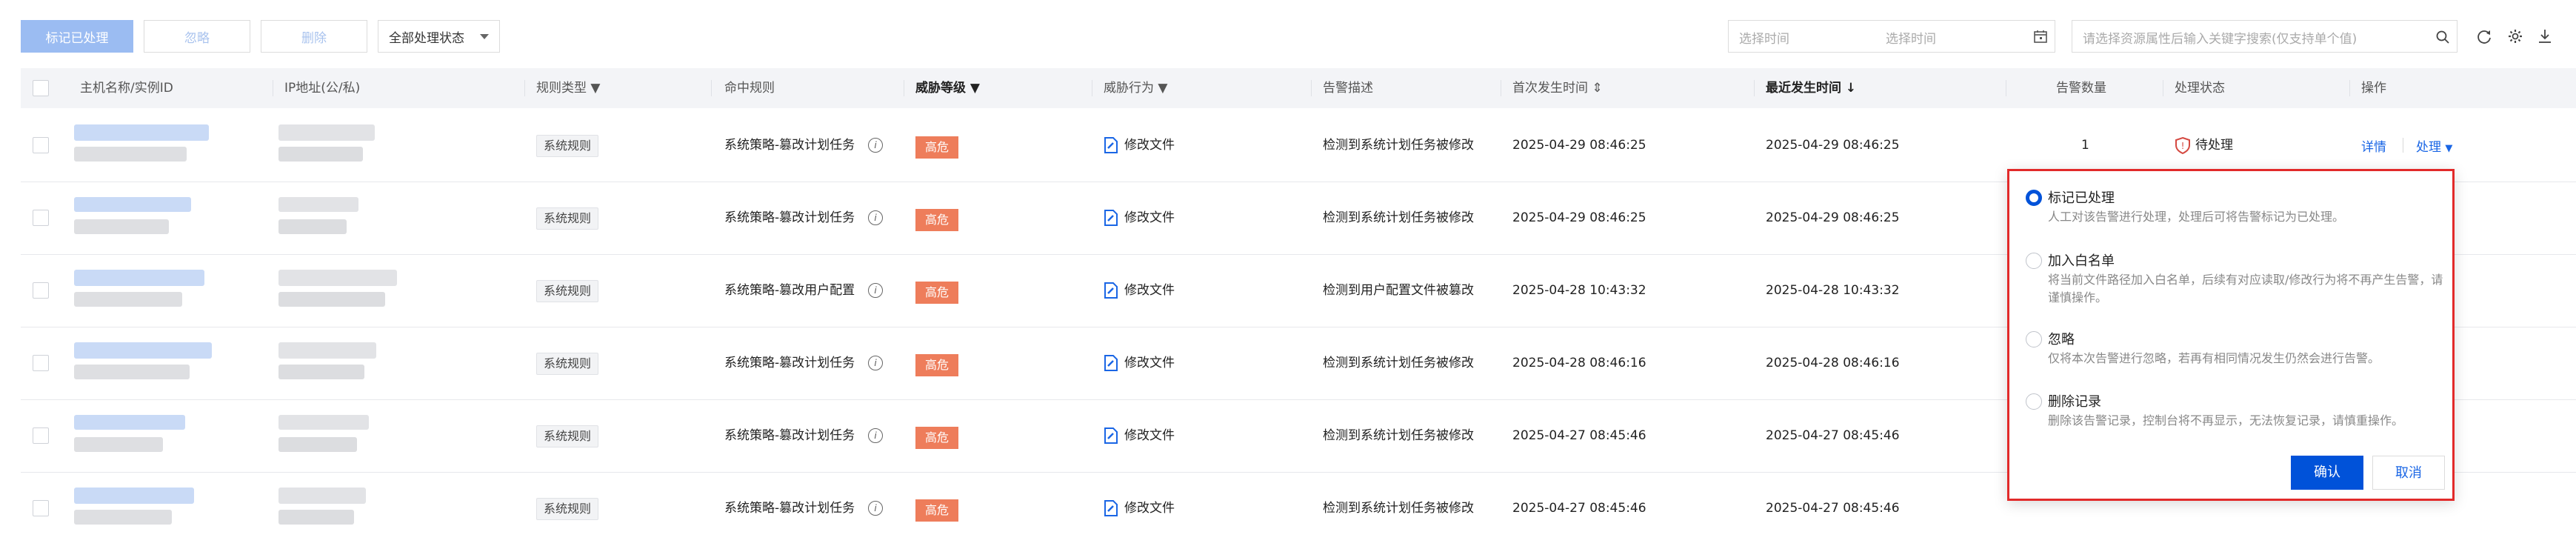 The width and height of the screenshot is (2576, 549). Describe the element at coordinates (1811, 88) in the screenshot. I see `header-last-time: 最近发生时间 ↓` at that location.